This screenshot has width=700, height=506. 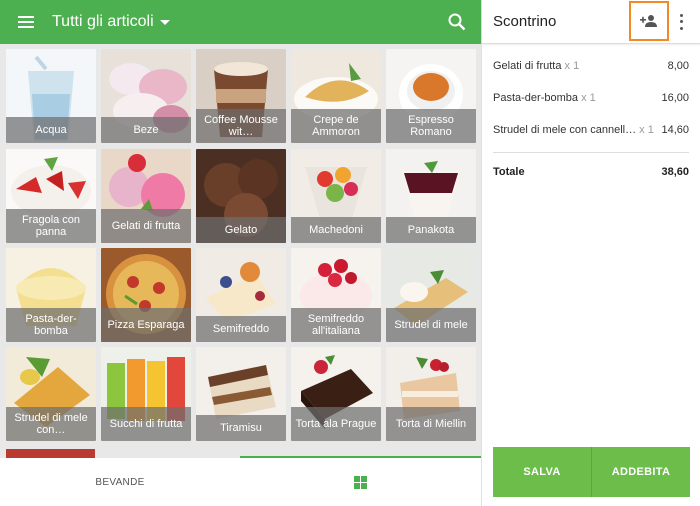 I want to click on item-tile: Beze, so click(x=146, y=96).